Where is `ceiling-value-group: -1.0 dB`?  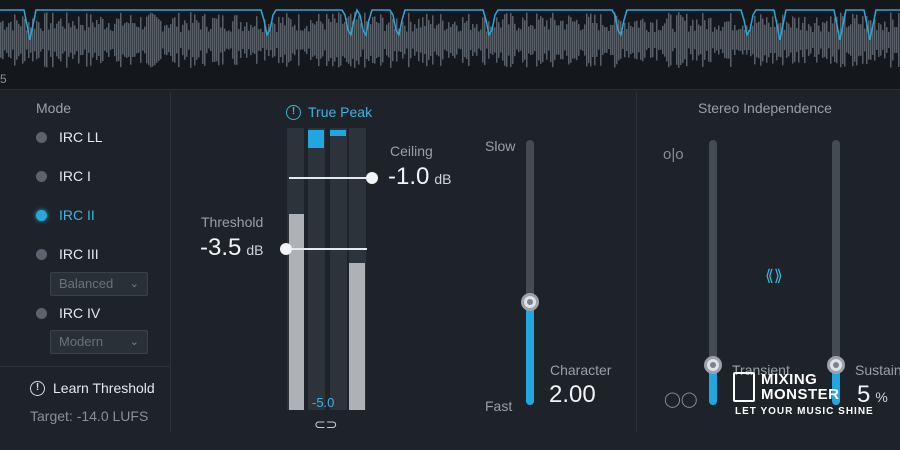
ceiling-value-group: -1.0 dB is located at coordinates (419, 177).